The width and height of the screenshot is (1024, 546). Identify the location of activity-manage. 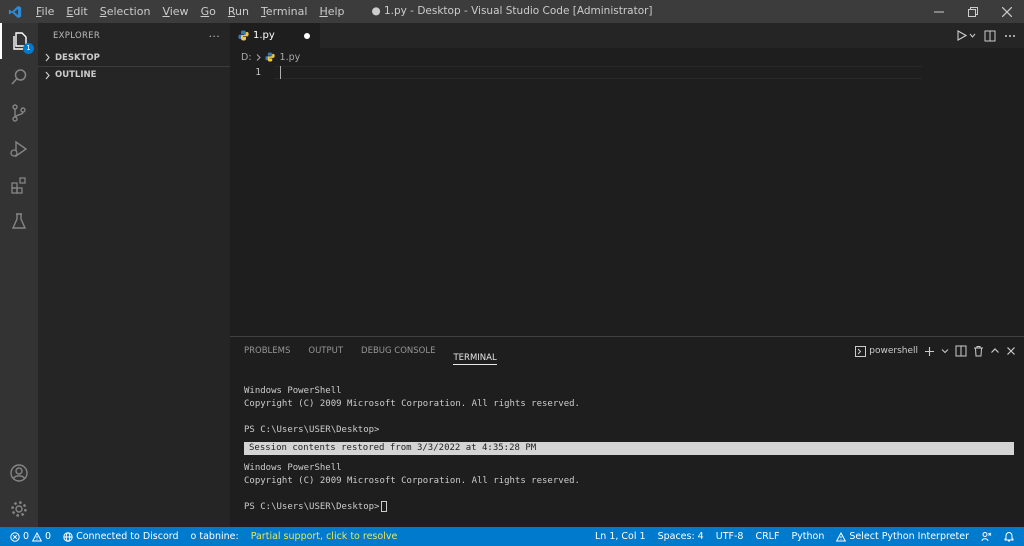
(19, 509).